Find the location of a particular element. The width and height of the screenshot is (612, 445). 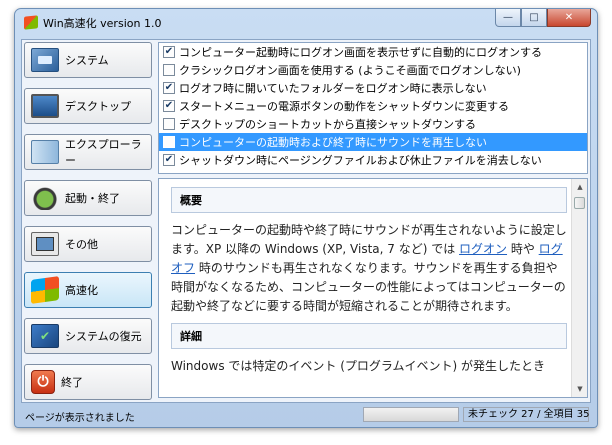

window-title: Win高速化 version 1.0 is located at coordinates (102, 23).